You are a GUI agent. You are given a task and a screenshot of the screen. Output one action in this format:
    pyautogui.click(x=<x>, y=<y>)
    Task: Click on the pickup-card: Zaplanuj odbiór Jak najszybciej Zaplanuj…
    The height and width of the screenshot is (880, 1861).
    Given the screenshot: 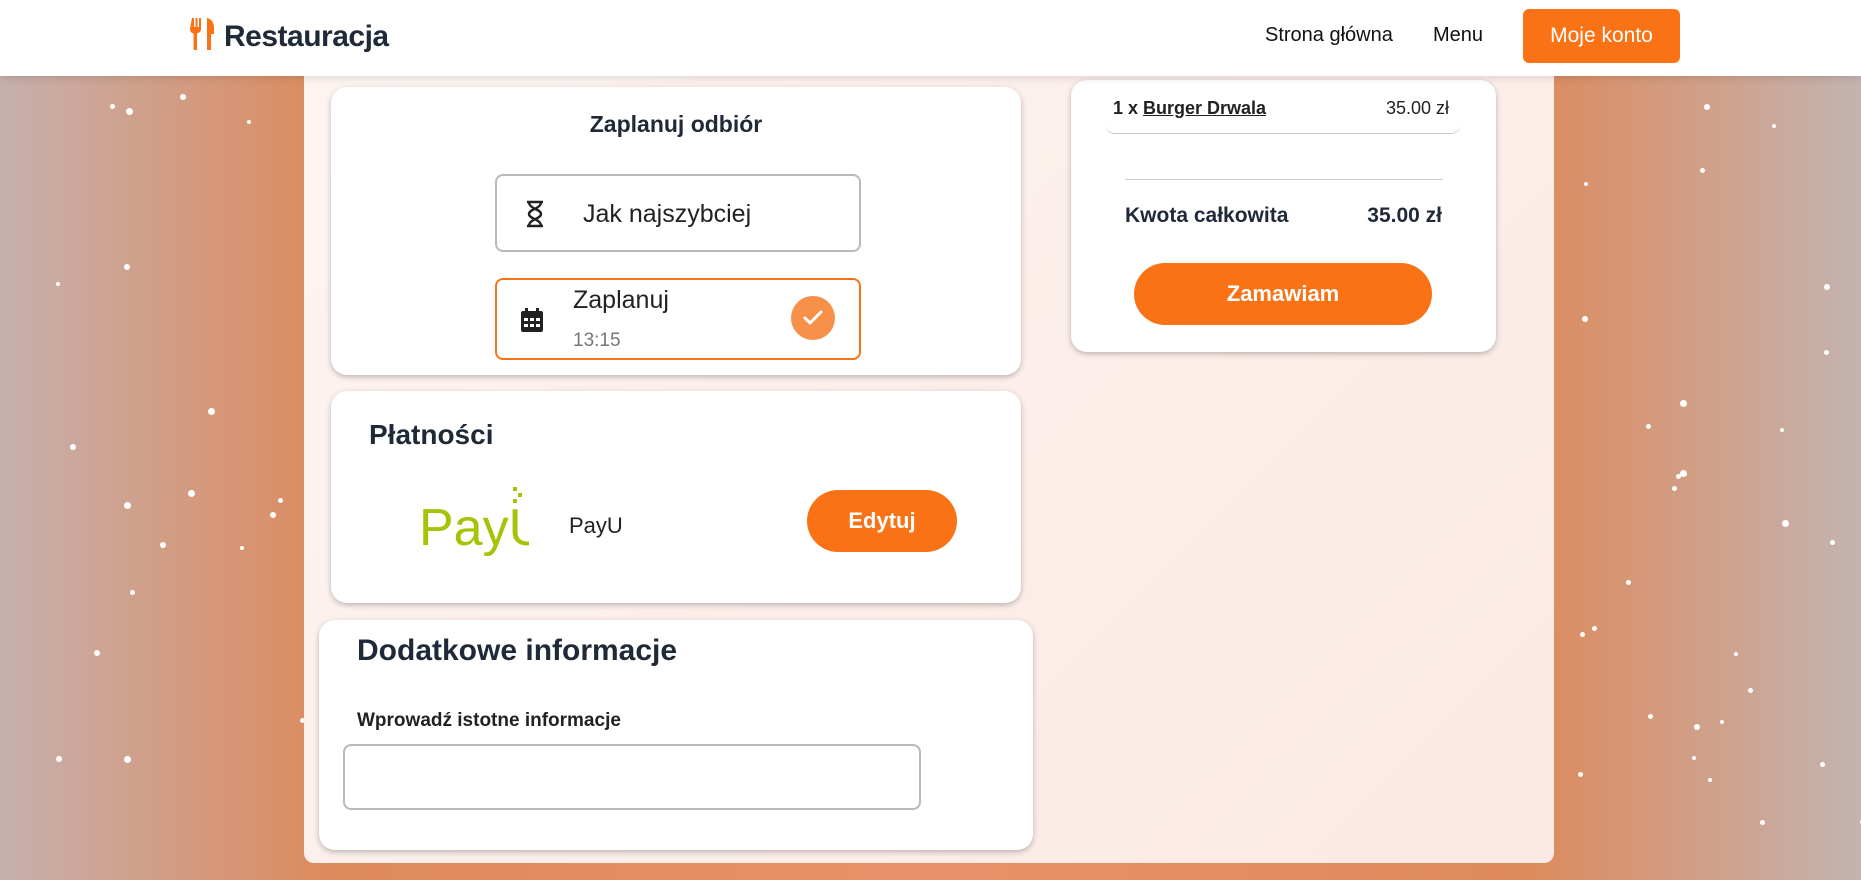 What is the action you would take?
    pyautogui.click(x=676, y=231)
    